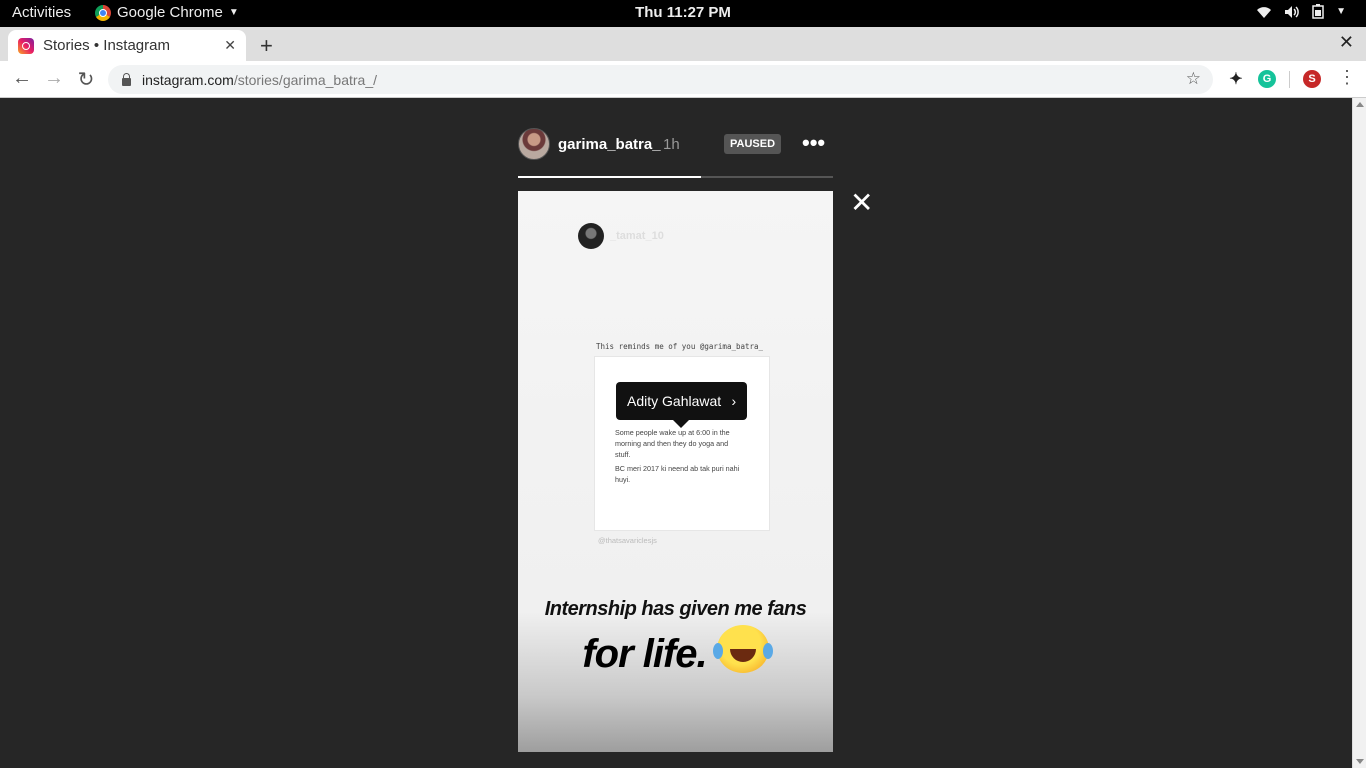 Image resolution: width=1366 pixels, height=768 pixels. What do you see at coordinates (680, 346) in the screenshot?
I see `reshared-caption: This reminds me of you @garima_batra_` at bounding box center [680, 346].